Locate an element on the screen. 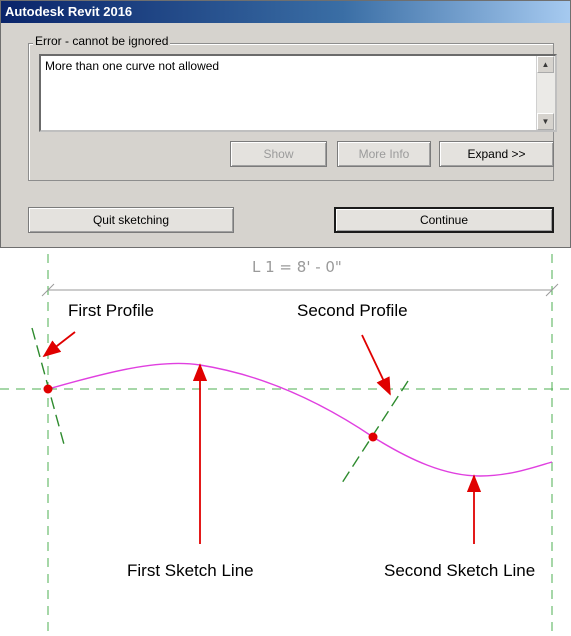 This screenshot has height=636, width=571. dimension-label: L 1 = 8' - 0" is located at coordinates (297, 267).